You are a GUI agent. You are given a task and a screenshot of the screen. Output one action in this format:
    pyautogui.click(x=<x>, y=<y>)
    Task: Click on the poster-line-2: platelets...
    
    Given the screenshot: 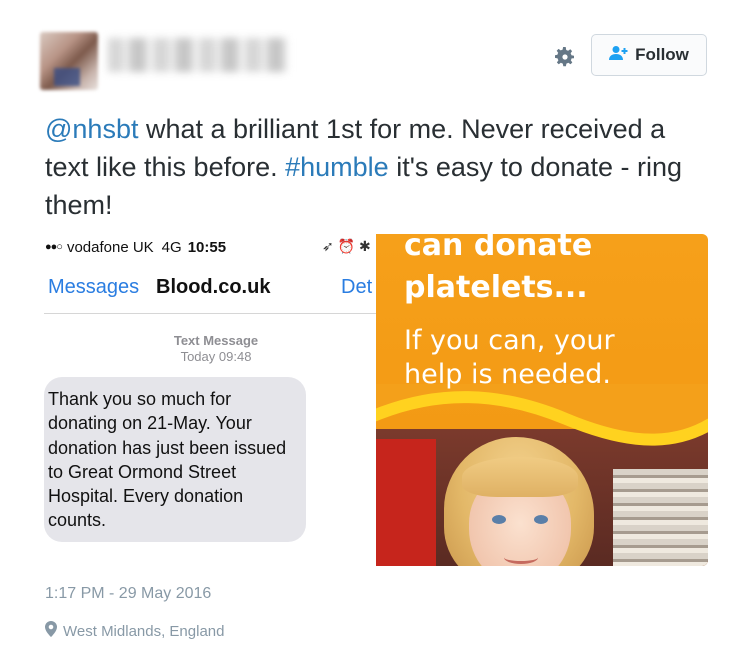 What is the action you would take?
    pyautogui.click(x=496, y=287)
    